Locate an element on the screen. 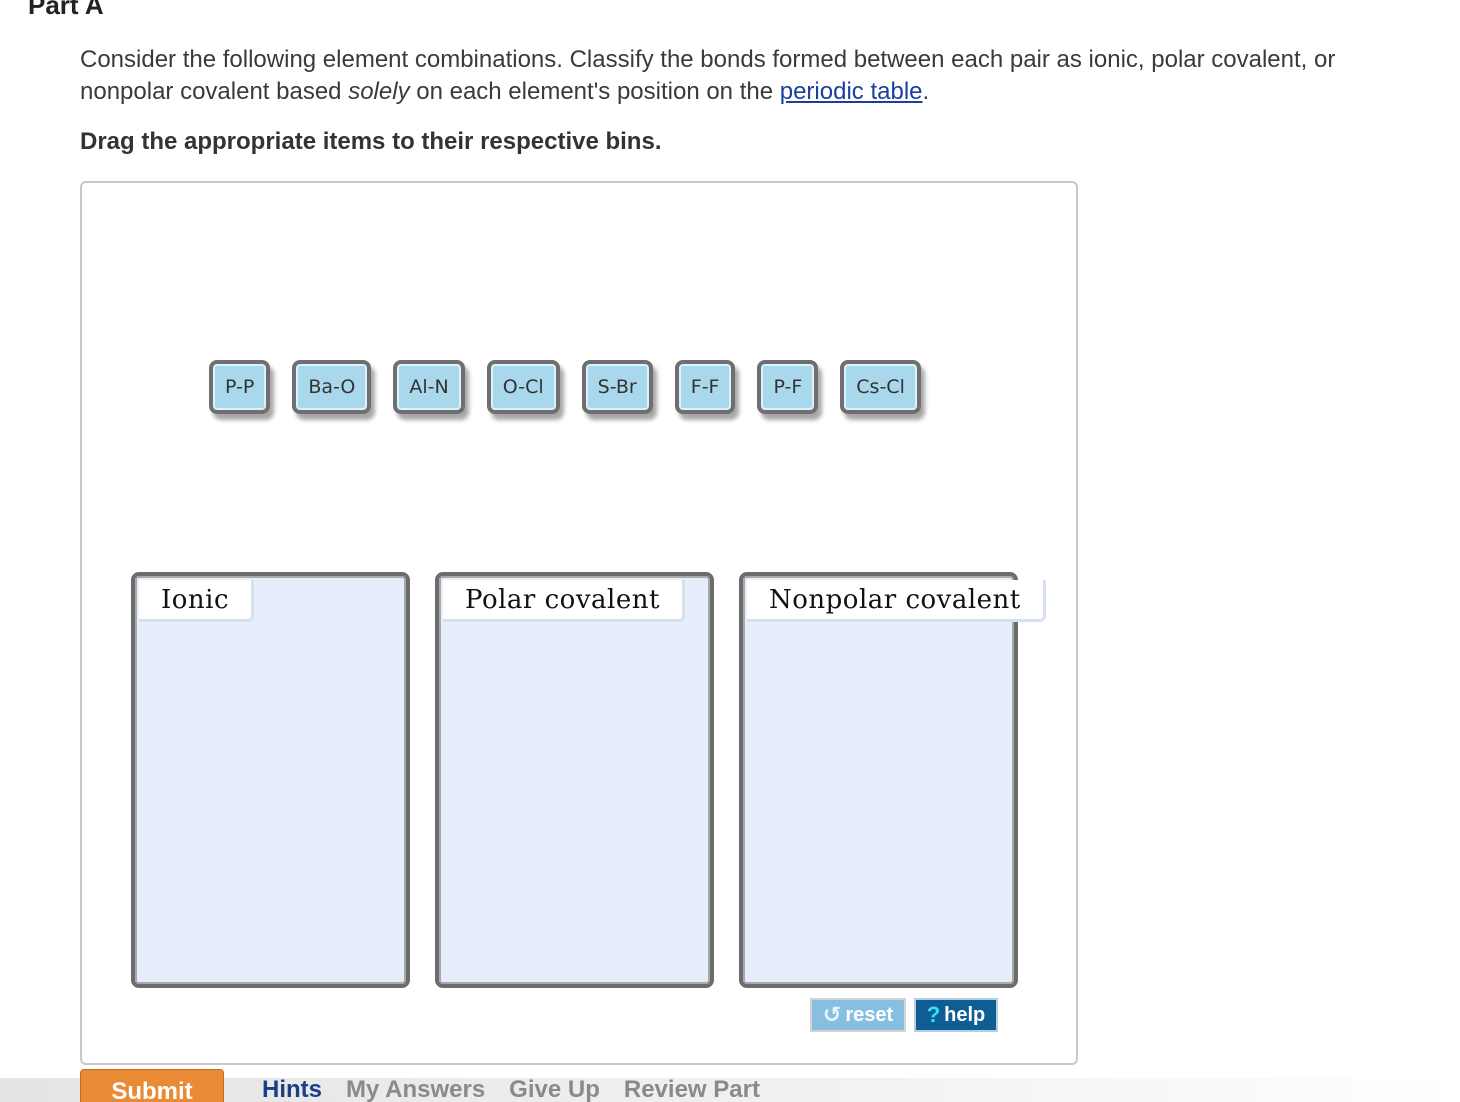  tile-cs-cl: Cs-Cl is located at coordinates (880, 387).